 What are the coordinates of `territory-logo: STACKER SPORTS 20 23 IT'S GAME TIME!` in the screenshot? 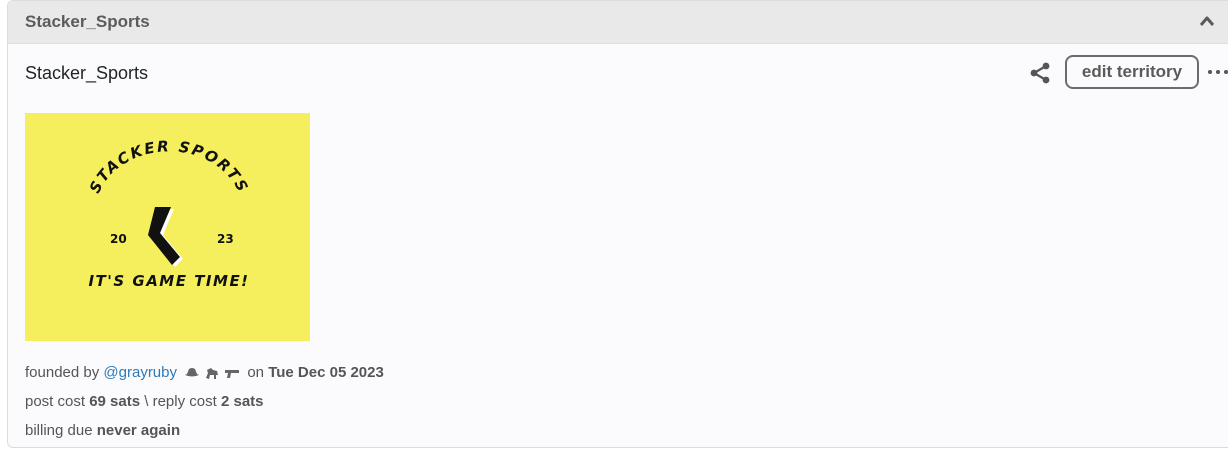 It's located at (167, 227).